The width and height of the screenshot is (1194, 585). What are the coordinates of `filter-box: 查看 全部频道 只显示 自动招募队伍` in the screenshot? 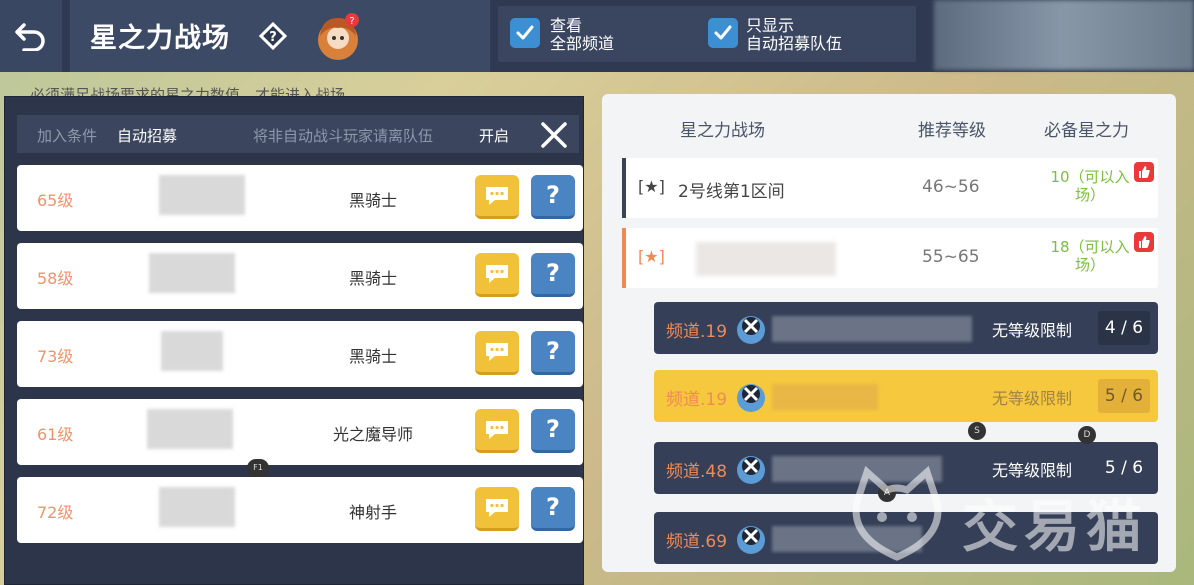 It's located at (707, 34).